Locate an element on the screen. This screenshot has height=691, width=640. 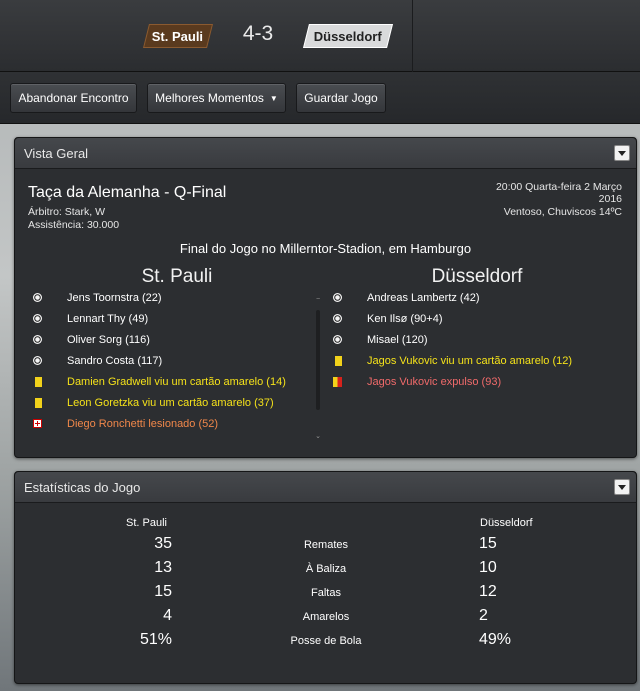
attendance-text: Assistência: 30.000 is located at coordinates (74, 225).